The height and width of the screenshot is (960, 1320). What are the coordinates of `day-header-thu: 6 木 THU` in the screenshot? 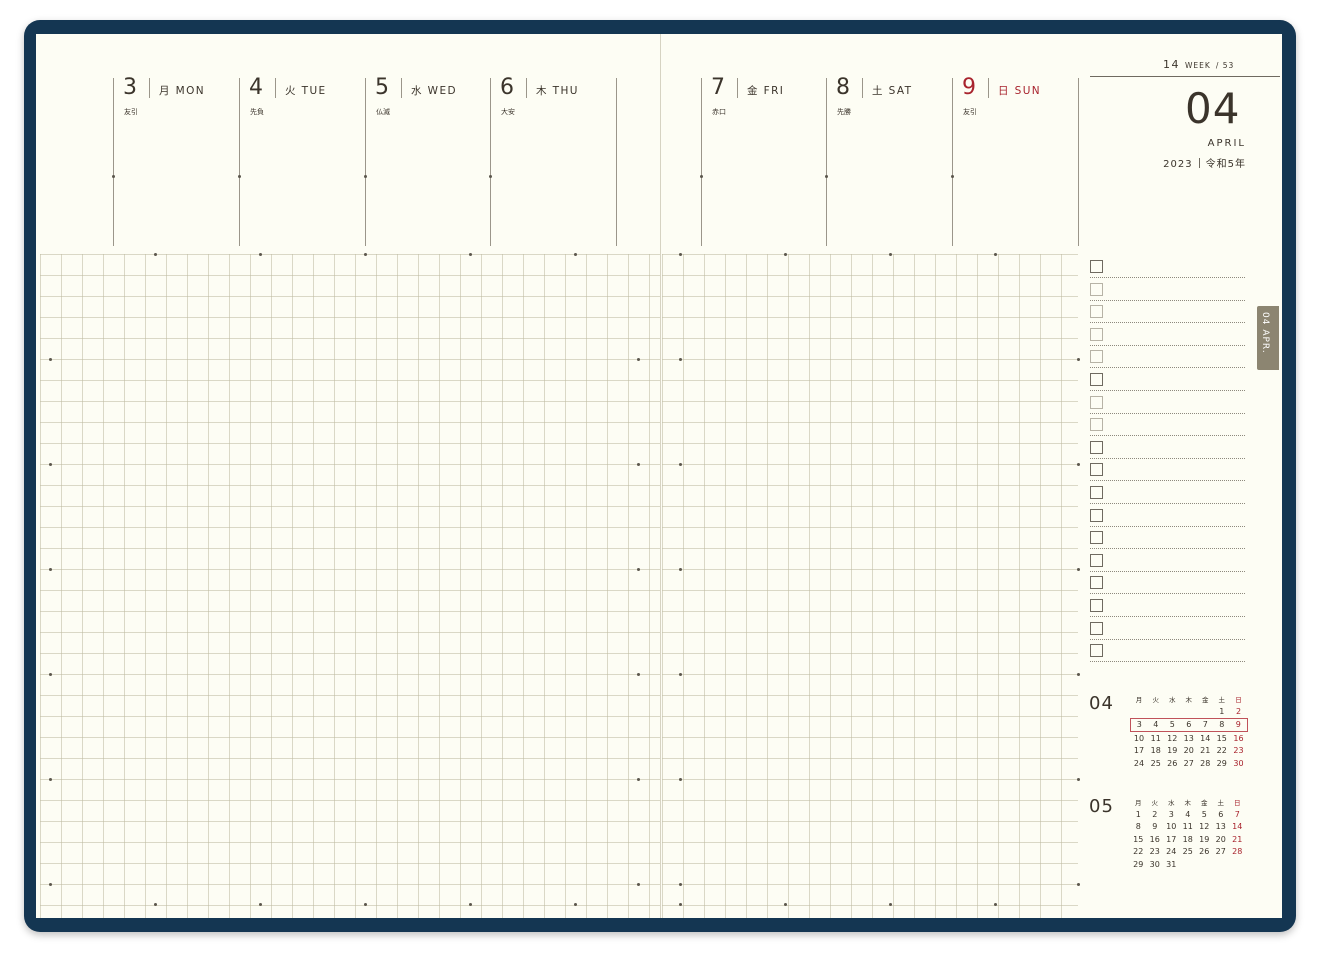 It's located at (555, 89).